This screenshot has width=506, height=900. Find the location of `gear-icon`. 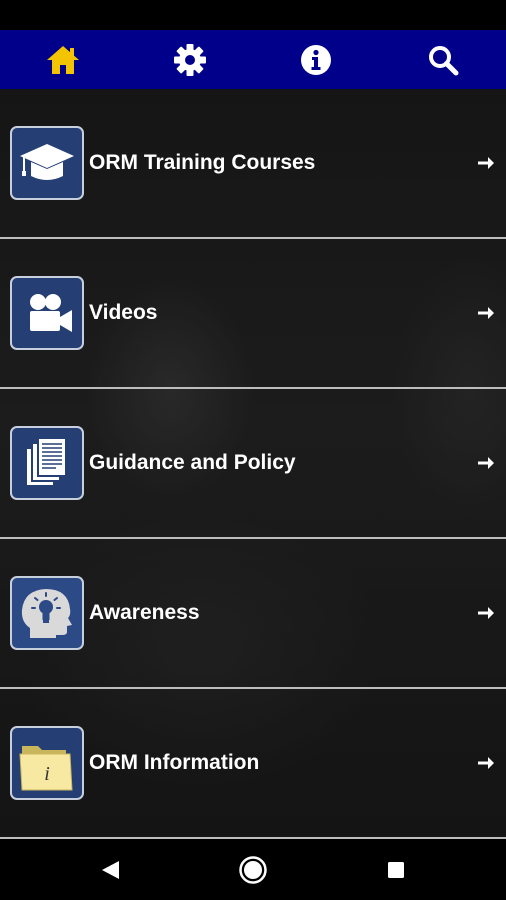

gear-icon is located at coordinates (189, 59).